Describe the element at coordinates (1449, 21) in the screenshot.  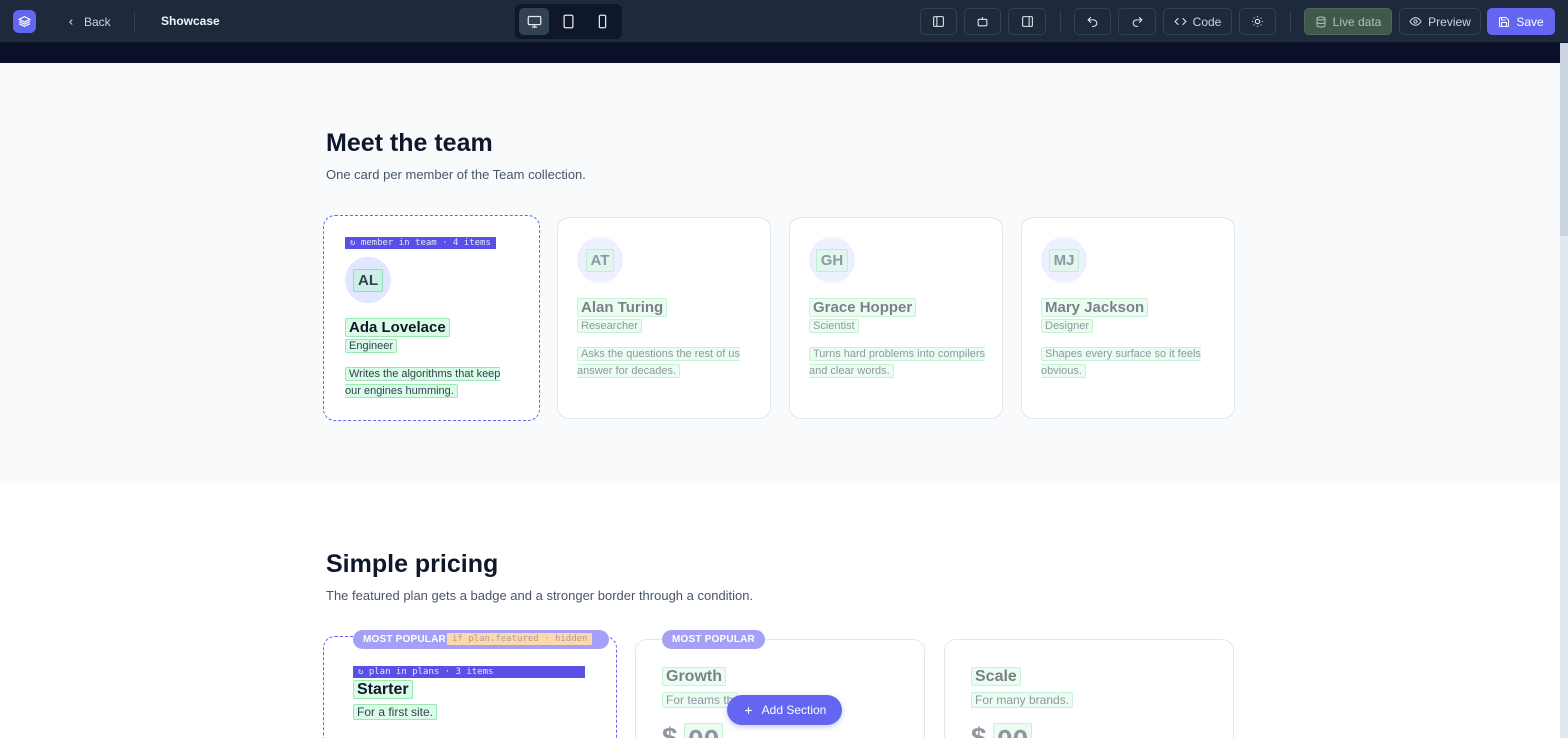
I see `preview-label: Preview` at that location.